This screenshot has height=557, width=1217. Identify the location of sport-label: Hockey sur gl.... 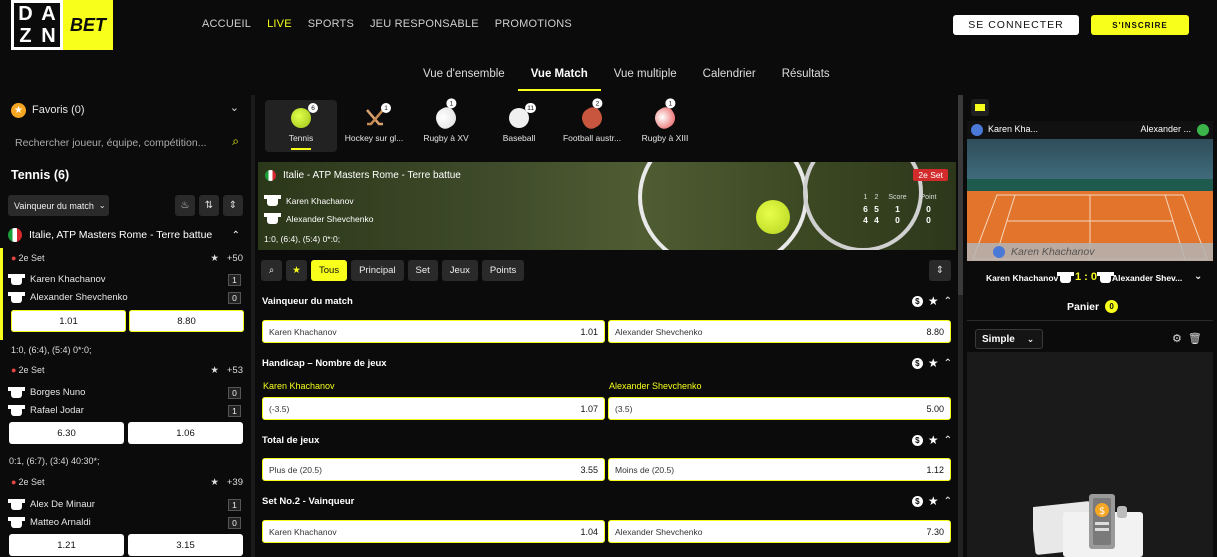
(374, 138).